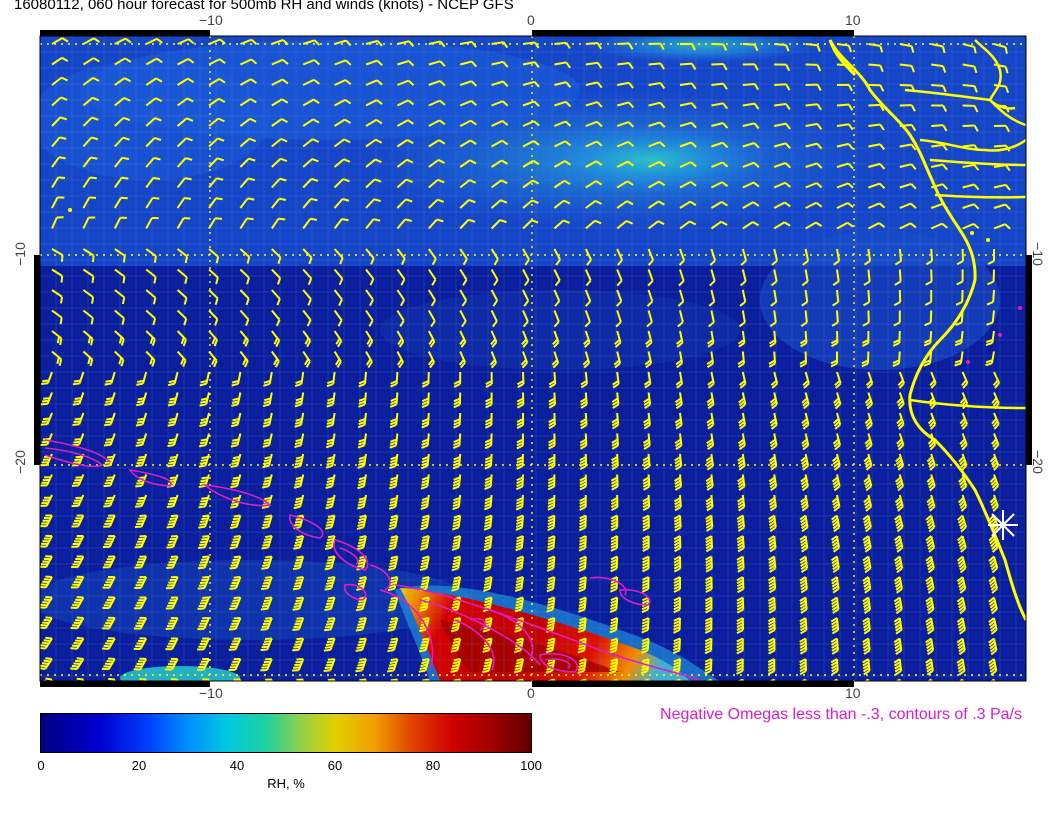  Describe the element at coordinates (433, 765) in the screenshot. I see `colorbar-tick-80: 80` at that location.